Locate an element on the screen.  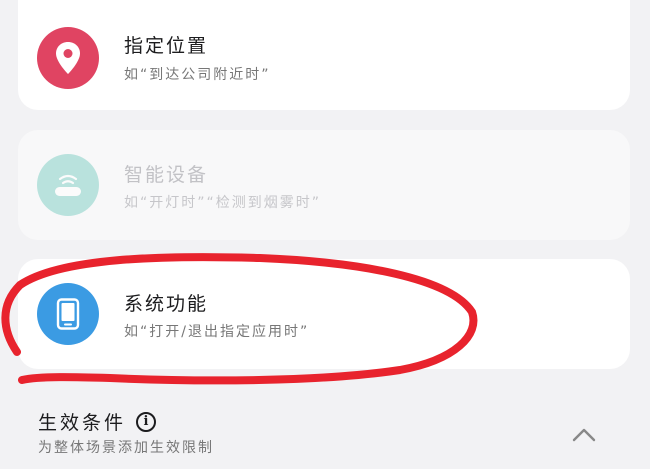
effective-conditions-header: 生效条件 i is located at coordinates (97, 421).